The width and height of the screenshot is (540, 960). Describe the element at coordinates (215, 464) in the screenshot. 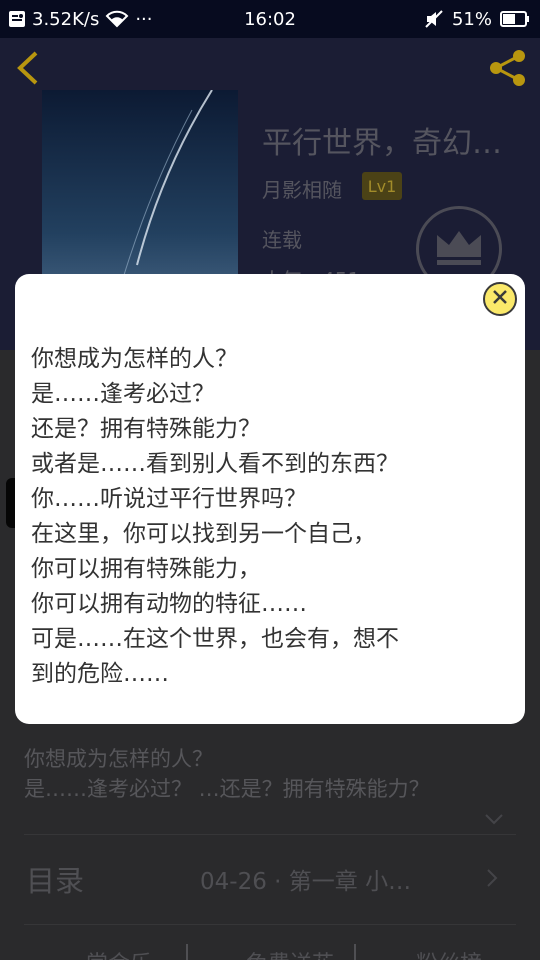

I see `dialog-line: 或者是……看到别人看不到的东西？` at that location.